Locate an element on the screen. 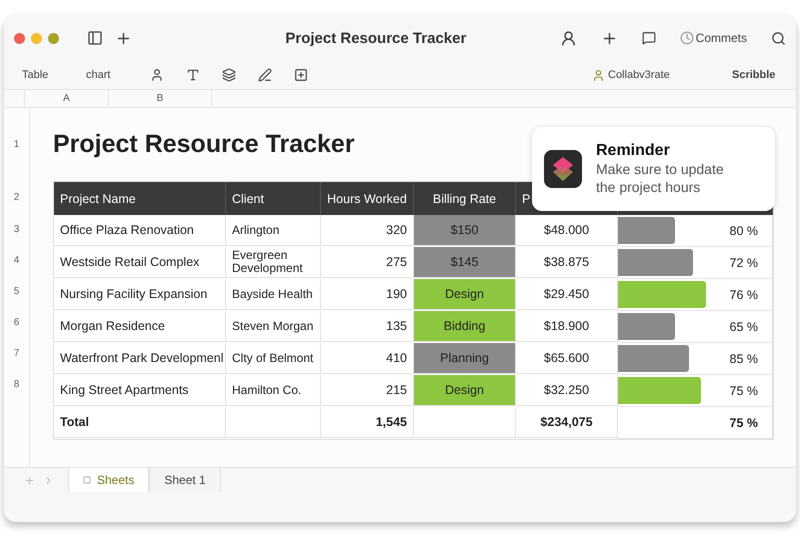 The height and width of the screenshot is (540, 800). table-cell: 190 is located at coordinates (367, 294).